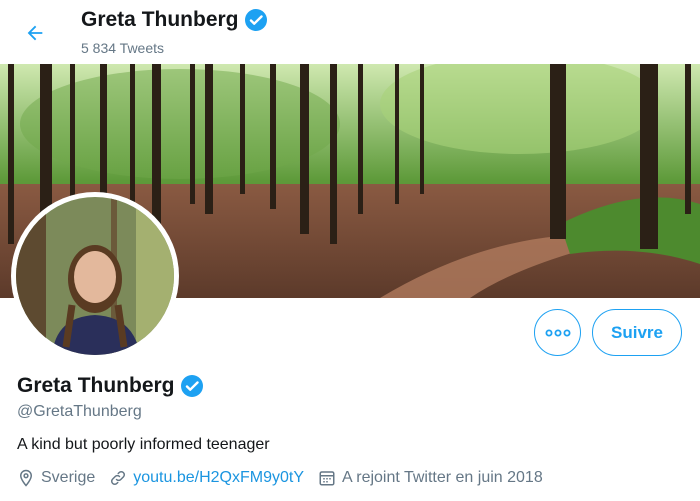  I want to click on tweet-count: 5 834 Tweets, so click(123, 48).